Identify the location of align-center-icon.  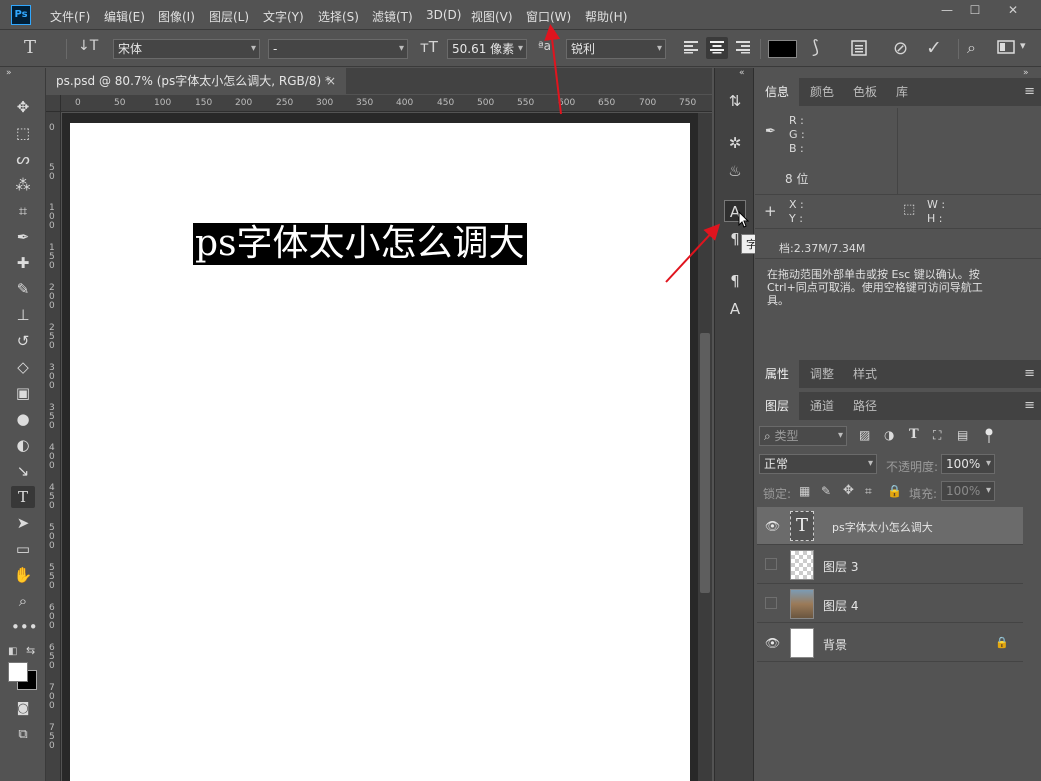
(717, 48).